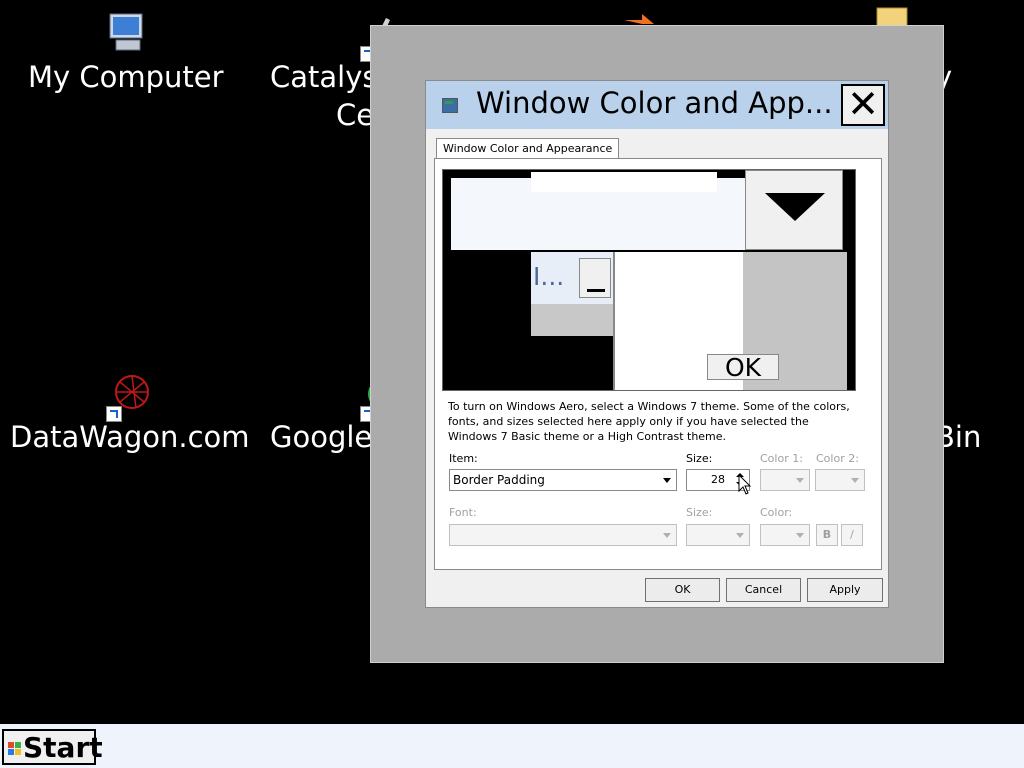  What do you see at coordinates (463, 458) in the screenshot?
I see `item-label: Item:` at bounding box center [463, 458].